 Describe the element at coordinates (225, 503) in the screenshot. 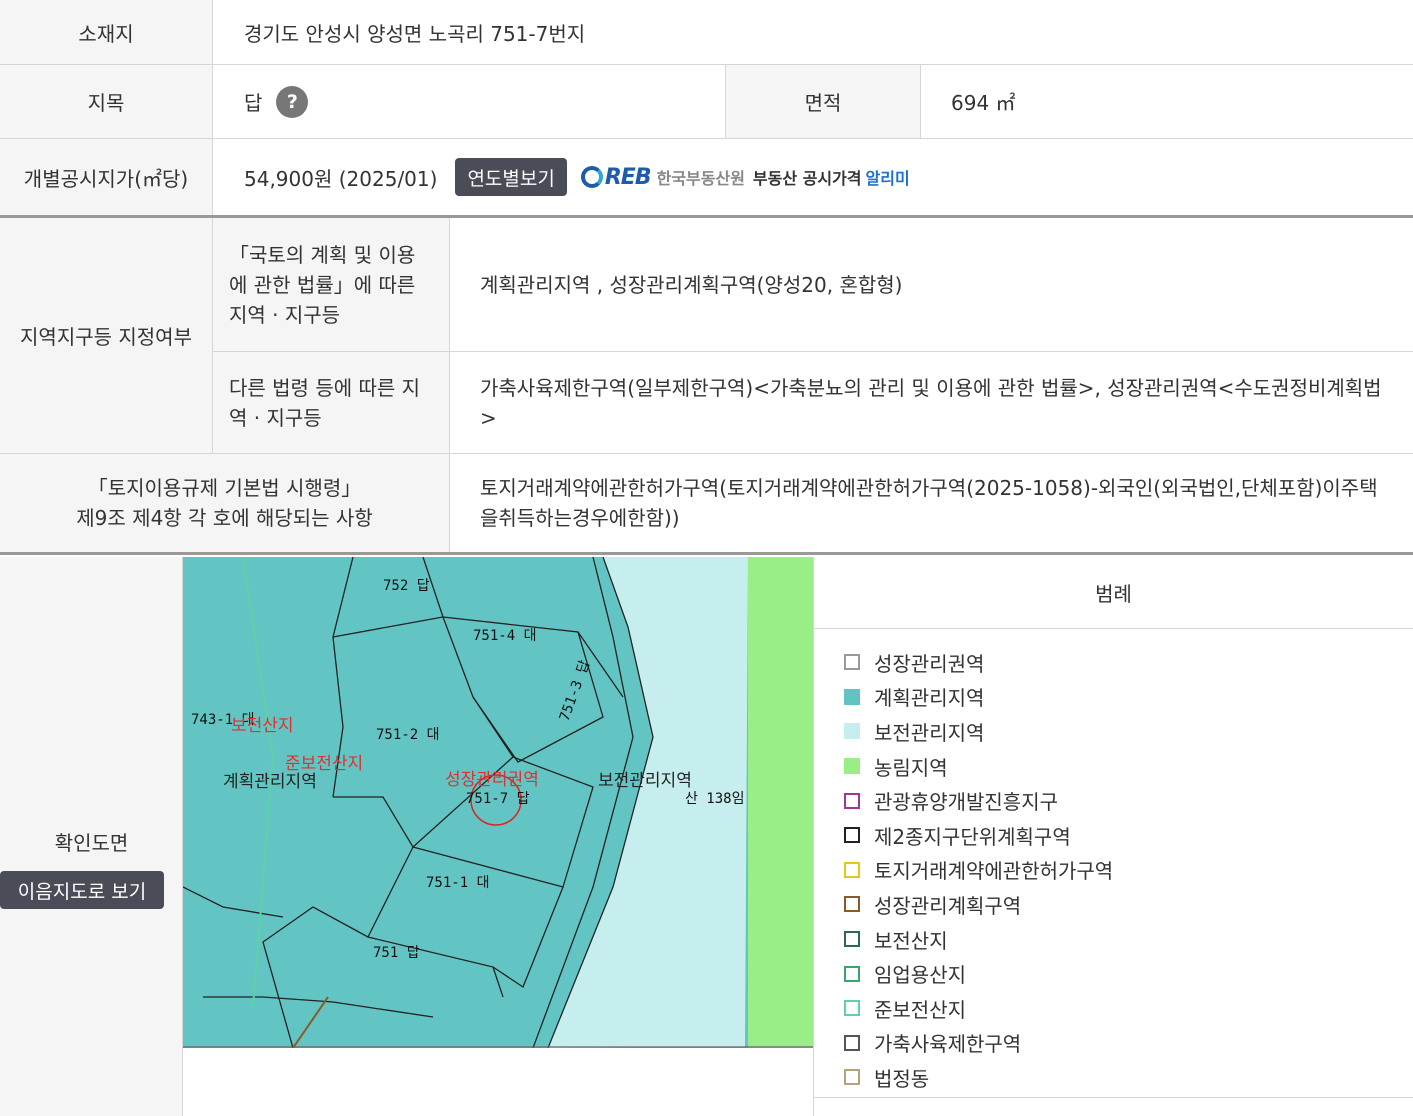

I see `regulation-label: 「토지이용규제 기본법 시행령」 제9조 제4항 각 호에 해당되는 사항` at that location.